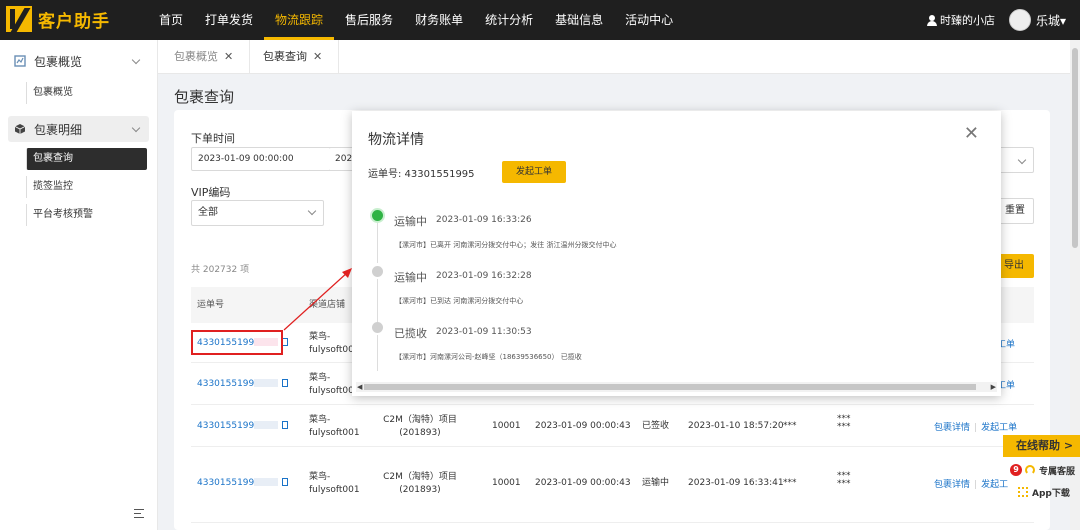 The width and height of the screenshot is (1080, 530). I want to click on vip-code-value: 全部, so click(208, 212).